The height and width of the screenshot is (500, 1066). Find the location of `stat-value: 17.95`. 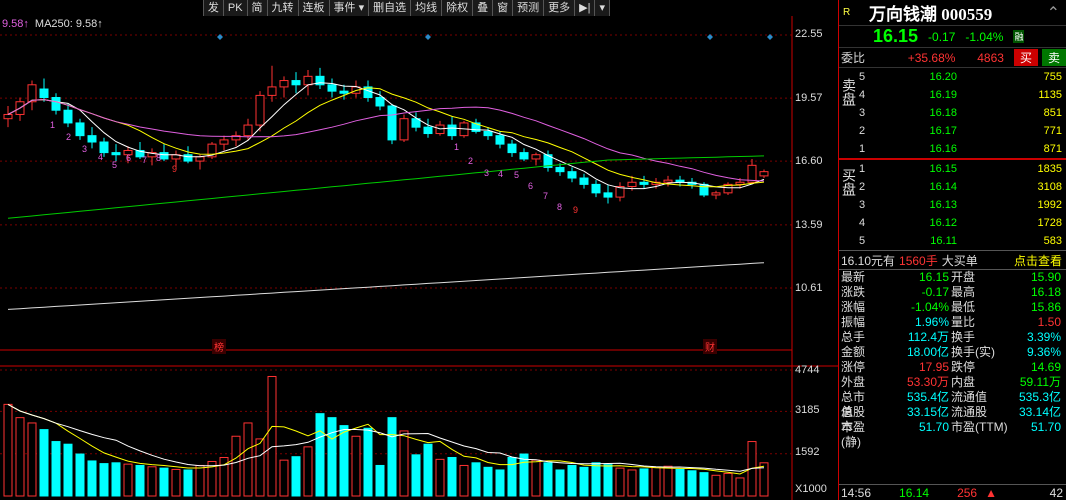

stat-value: 17.95 is located at coordinates (933, 367).